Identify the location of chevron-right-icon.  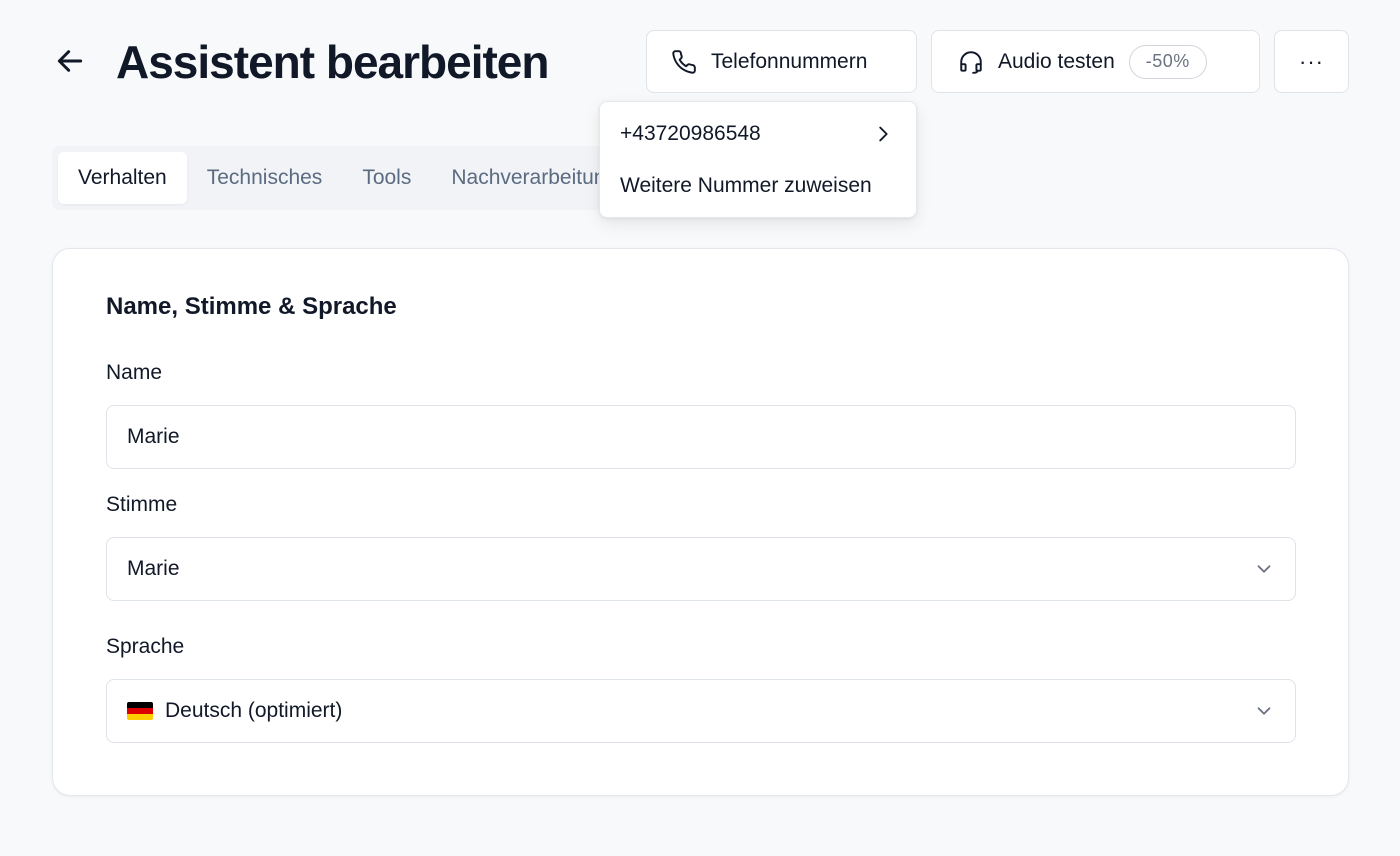
(883, 134).